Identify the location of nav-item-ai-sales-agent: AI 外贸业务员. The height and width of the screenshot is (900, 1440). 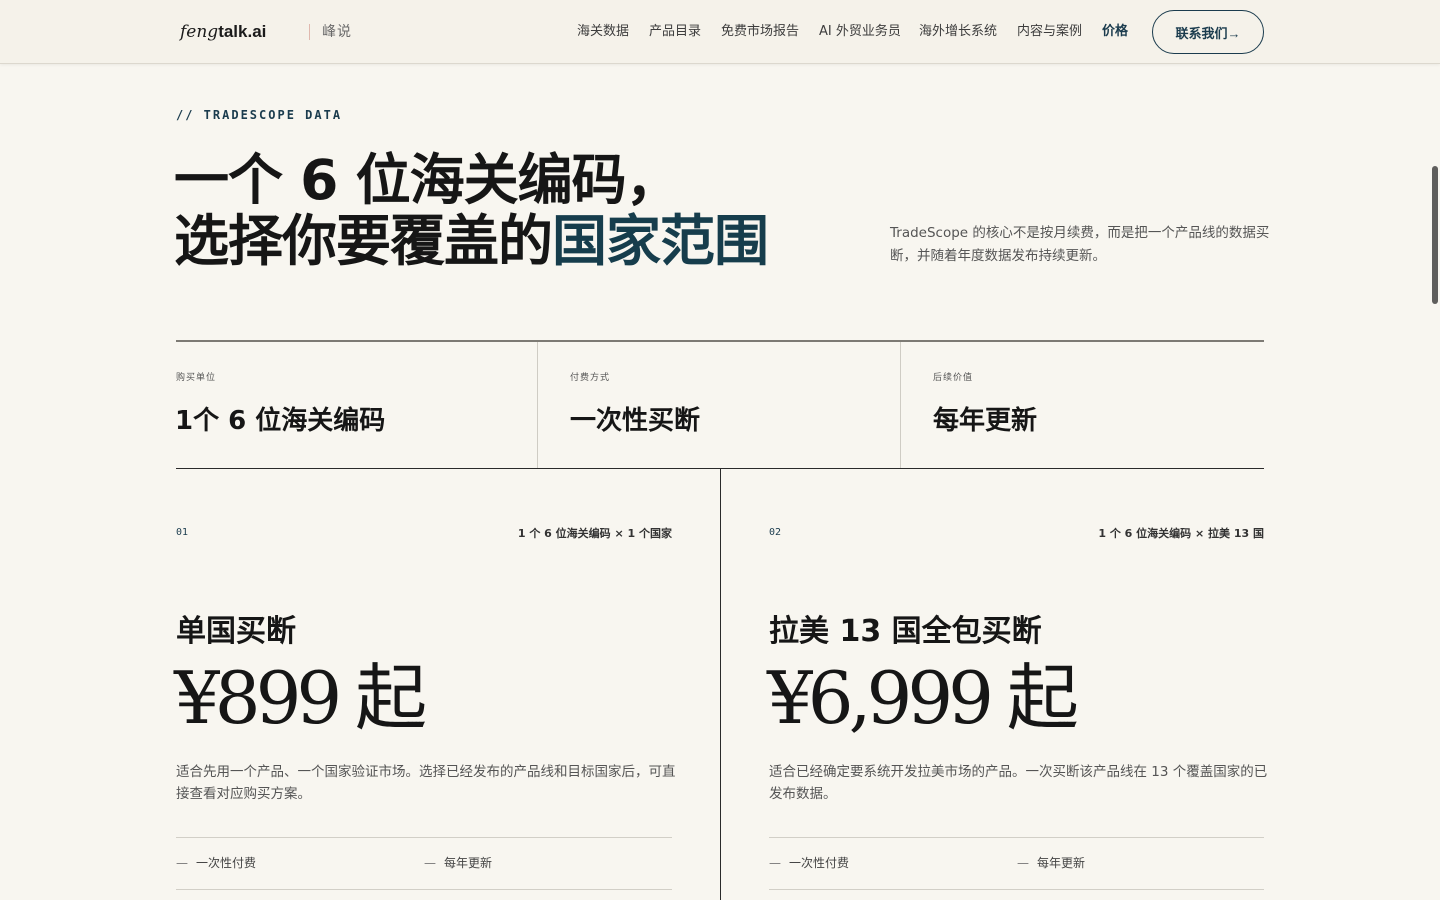
(860, 32).